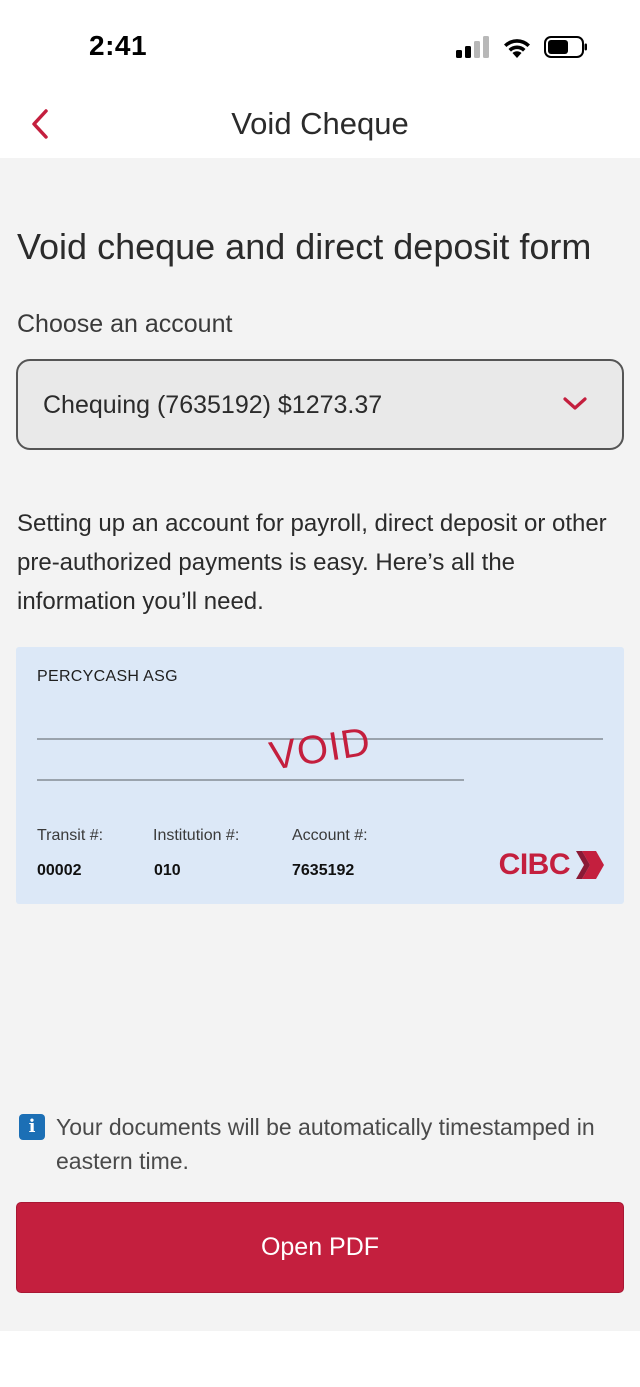 The image size is (640, 1387). I want to click on status-icons, so click(522, 47).